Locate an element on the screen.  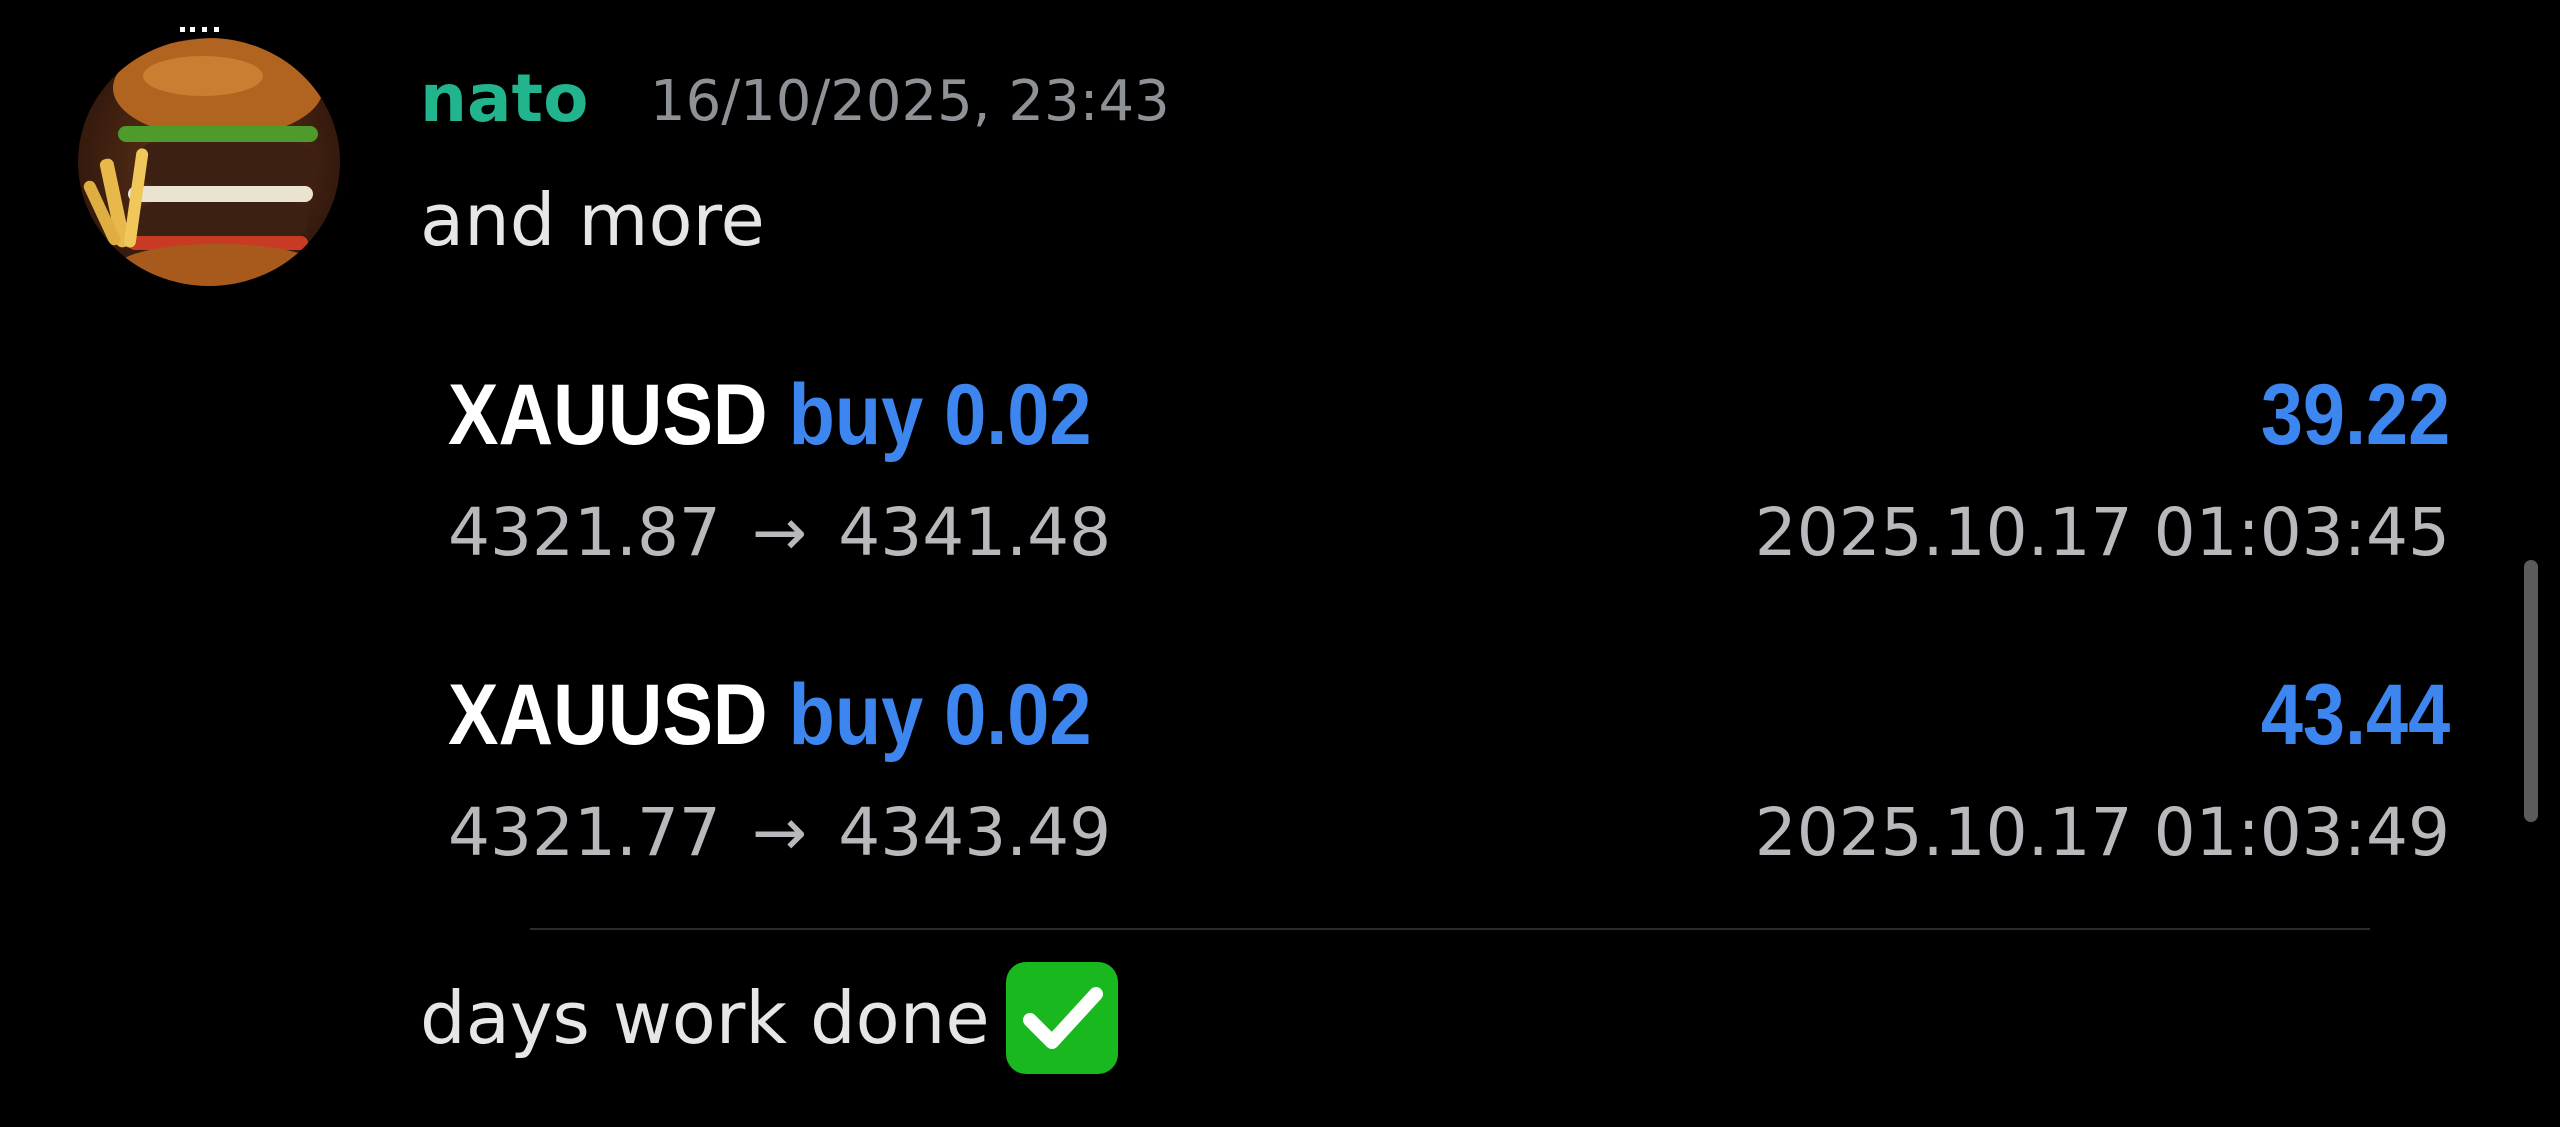
open-price: 4321.77 is located at coordinates (584, 832).